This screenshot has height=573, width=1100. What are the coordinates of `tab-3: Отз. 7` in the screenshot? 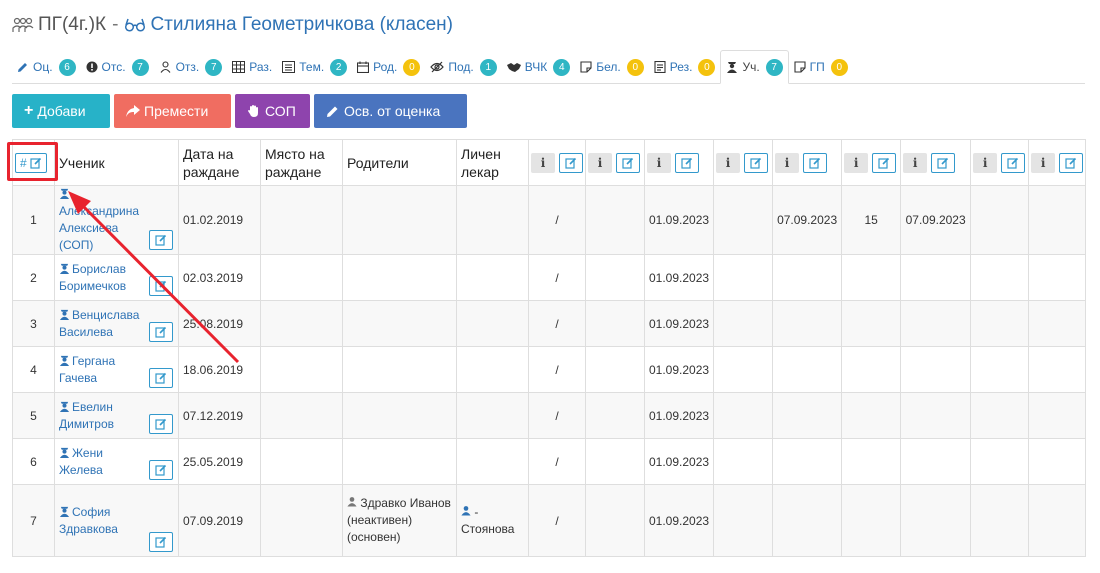 It's located at (191, 67).